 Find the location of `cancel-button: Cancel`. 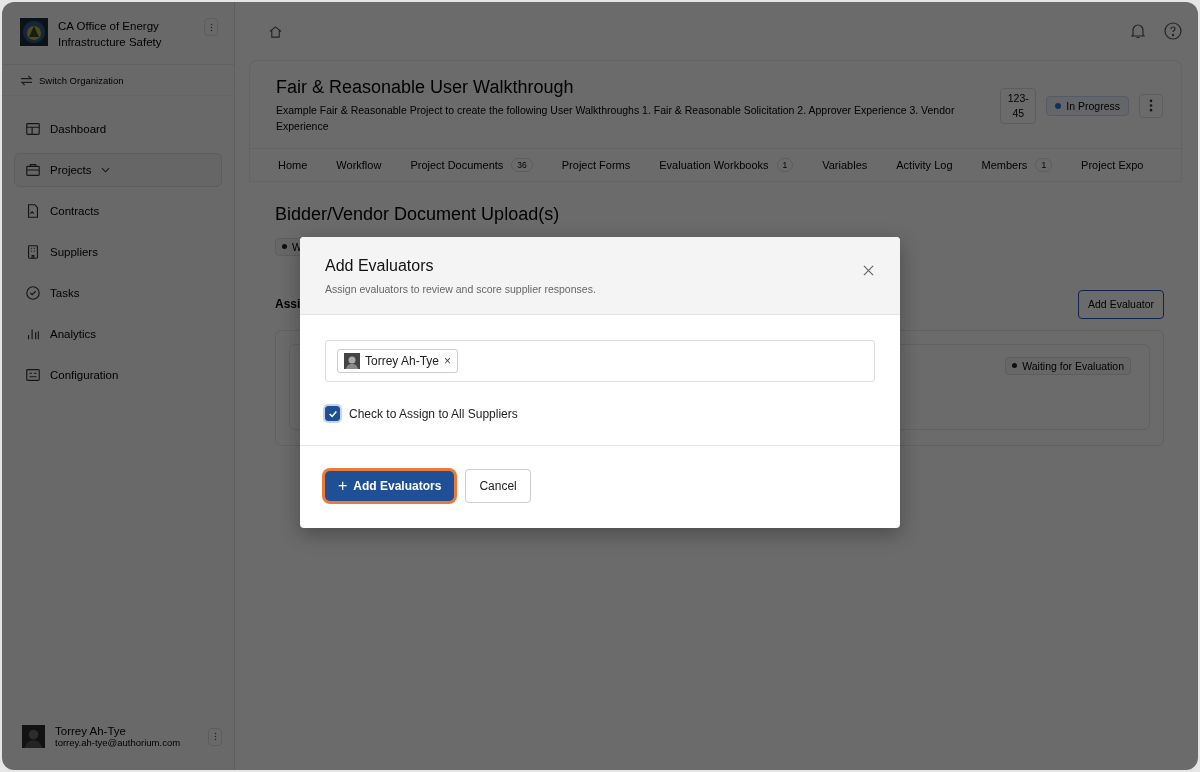

cancel-button: Cancel is located at coordinates (498, 486).